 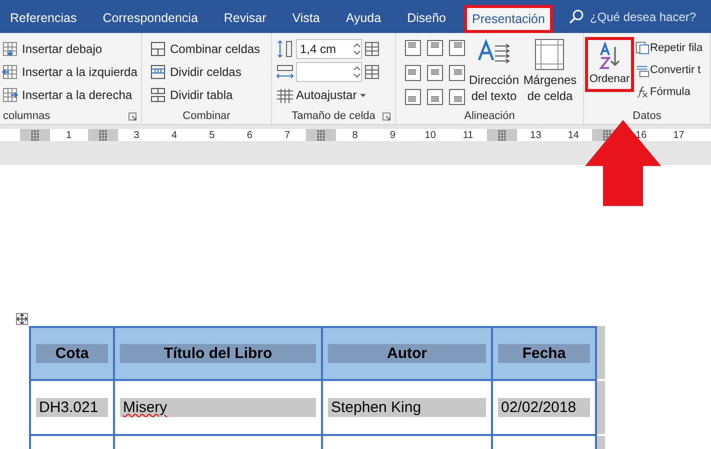 I want to click on ribbon-button: Insertar a la izquierda, so click(x=70, y=71).